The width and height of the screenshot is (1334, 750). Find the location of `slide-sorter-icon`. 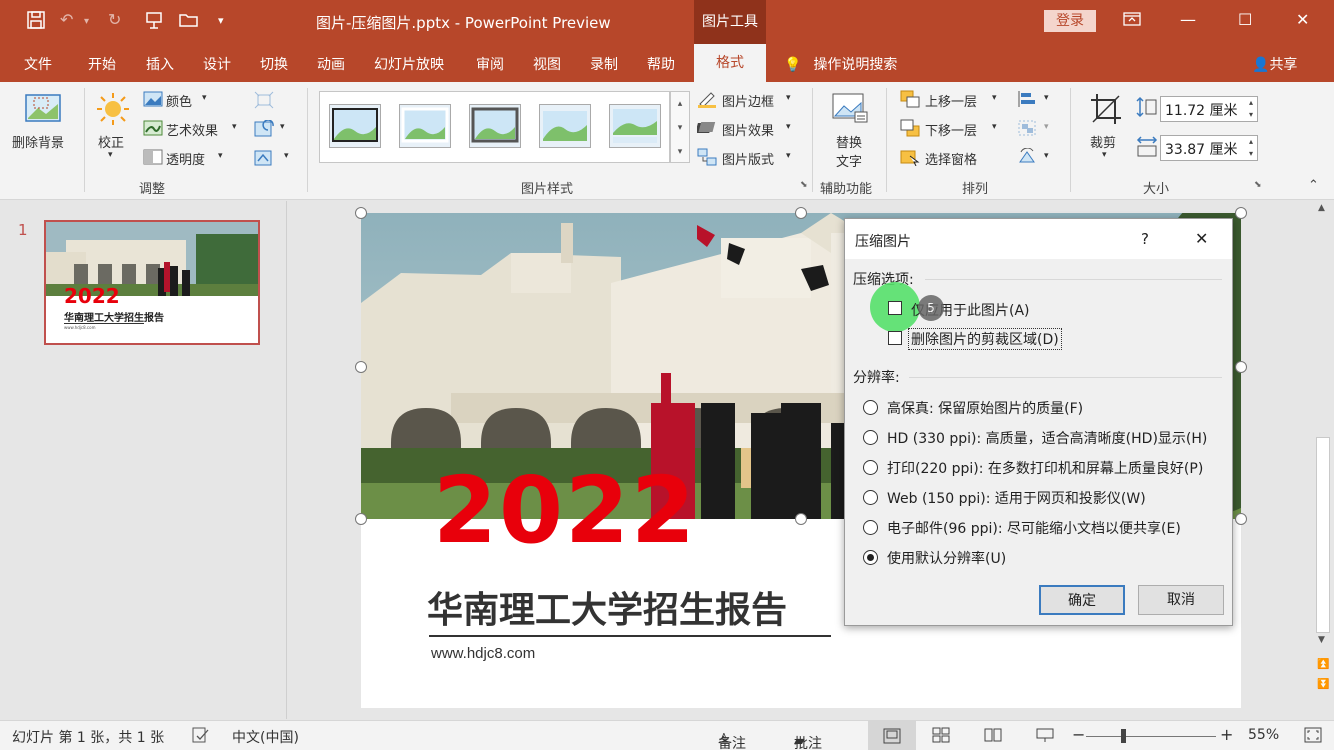

slide-sorter-icon is located at coordinates (941, 737).